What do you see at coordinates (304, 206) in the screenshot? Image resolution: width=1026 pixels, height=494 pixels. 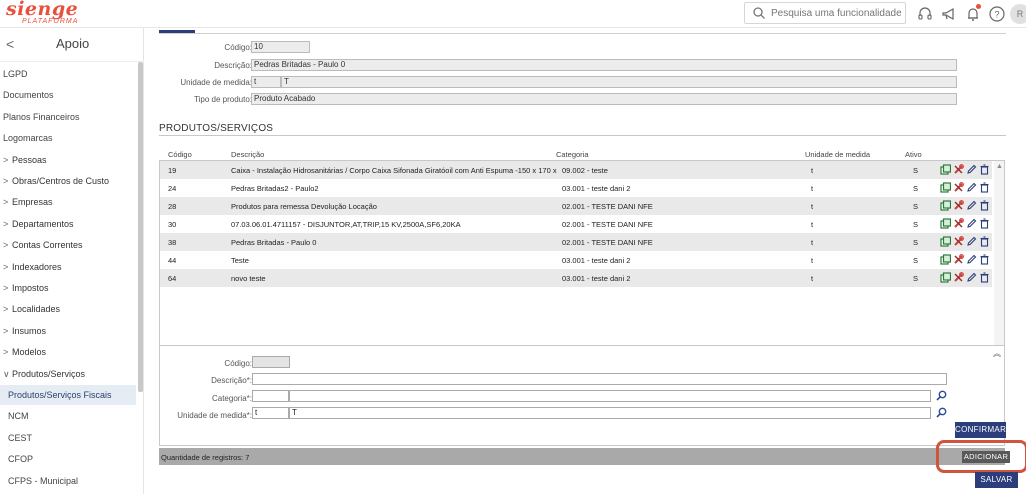 I see `cell-descricao: Produtos para remessa Devolução Locação` at bounding box center [304, 206].